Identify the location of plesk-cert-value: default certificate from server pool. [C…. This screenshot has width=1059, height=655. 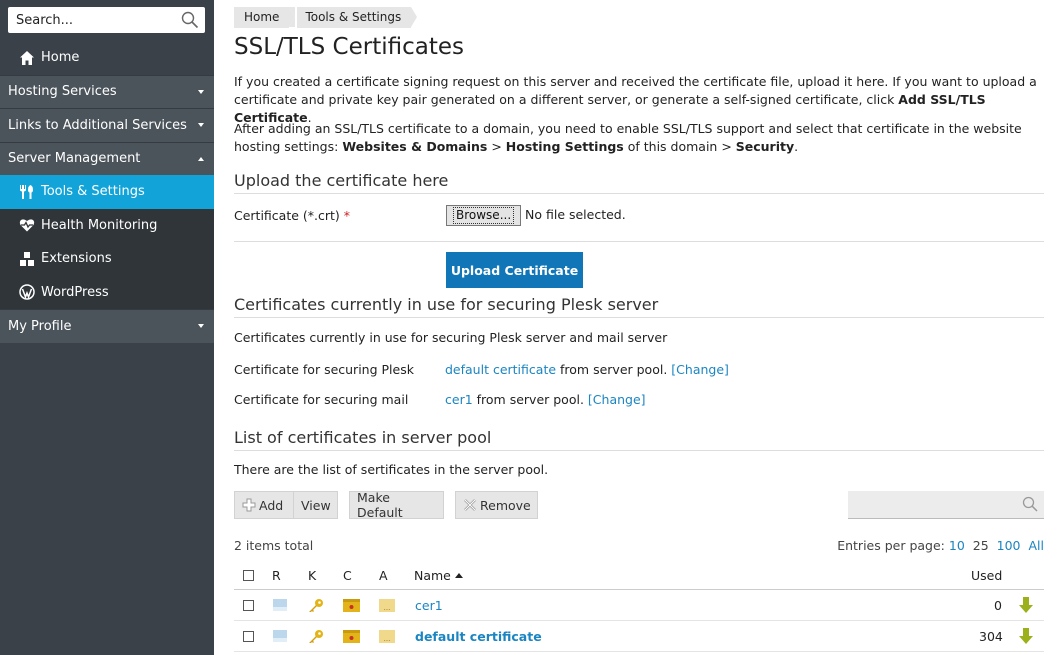
(587, 369).